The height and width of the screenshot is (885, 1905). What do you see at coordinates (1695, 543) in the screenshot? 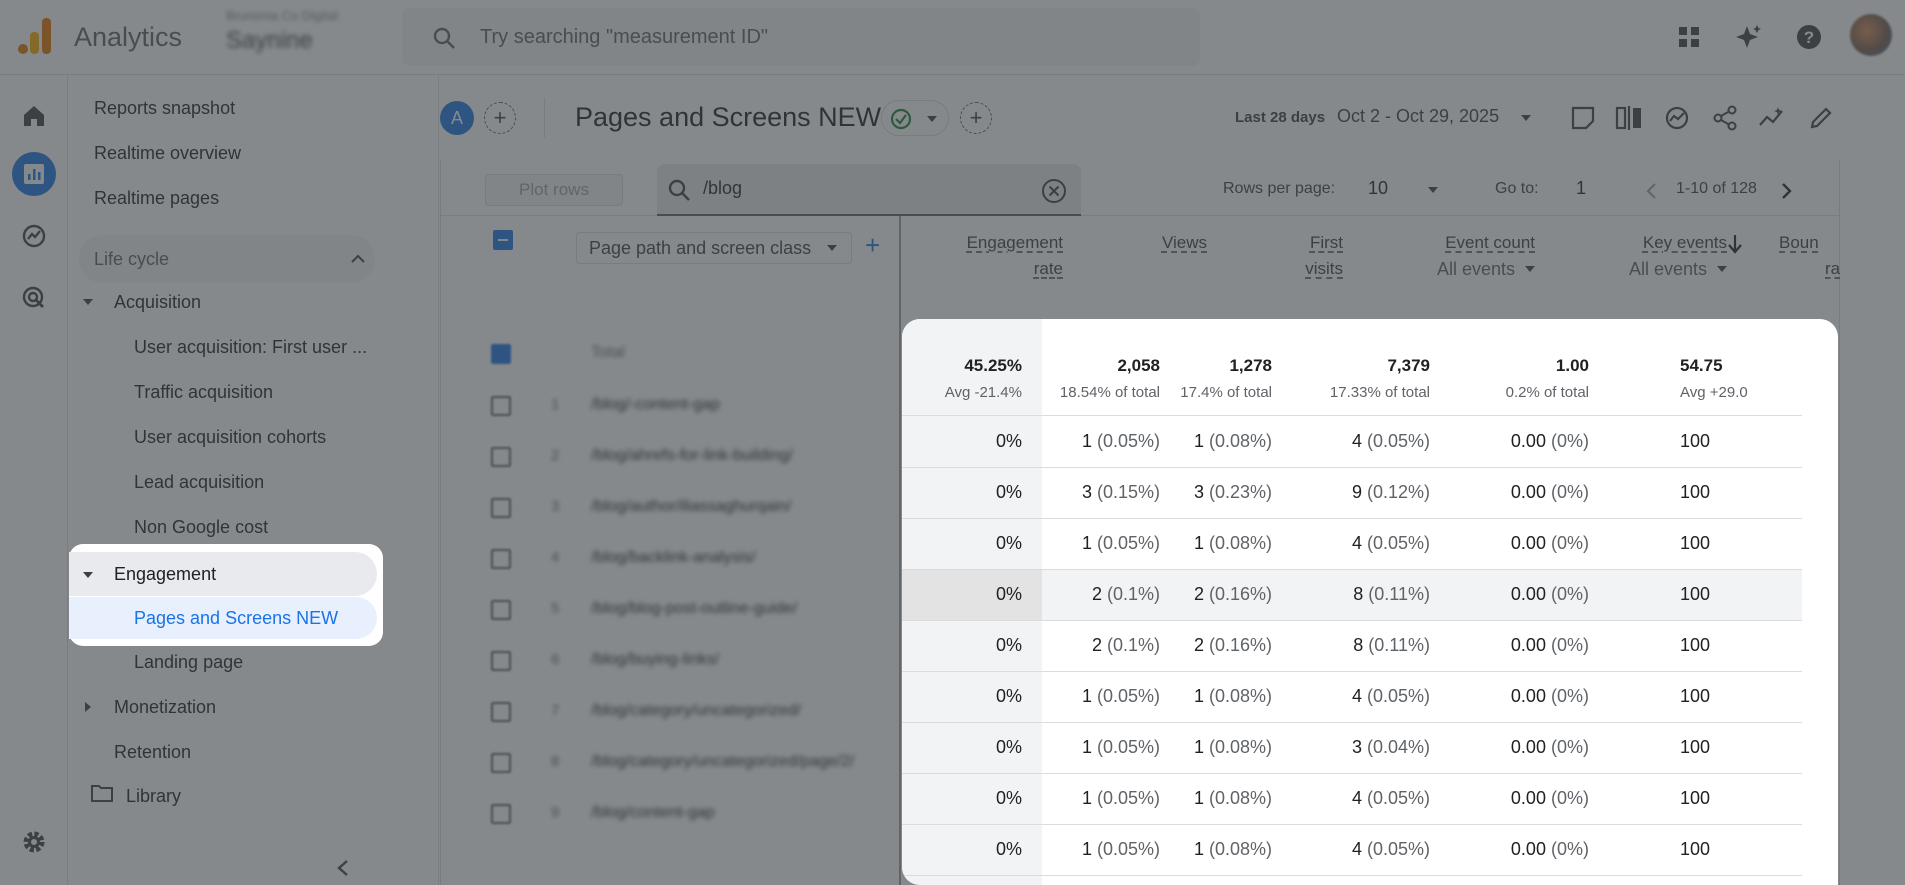
I see `metric-cell: 100` at bounding box center [1695, 543].